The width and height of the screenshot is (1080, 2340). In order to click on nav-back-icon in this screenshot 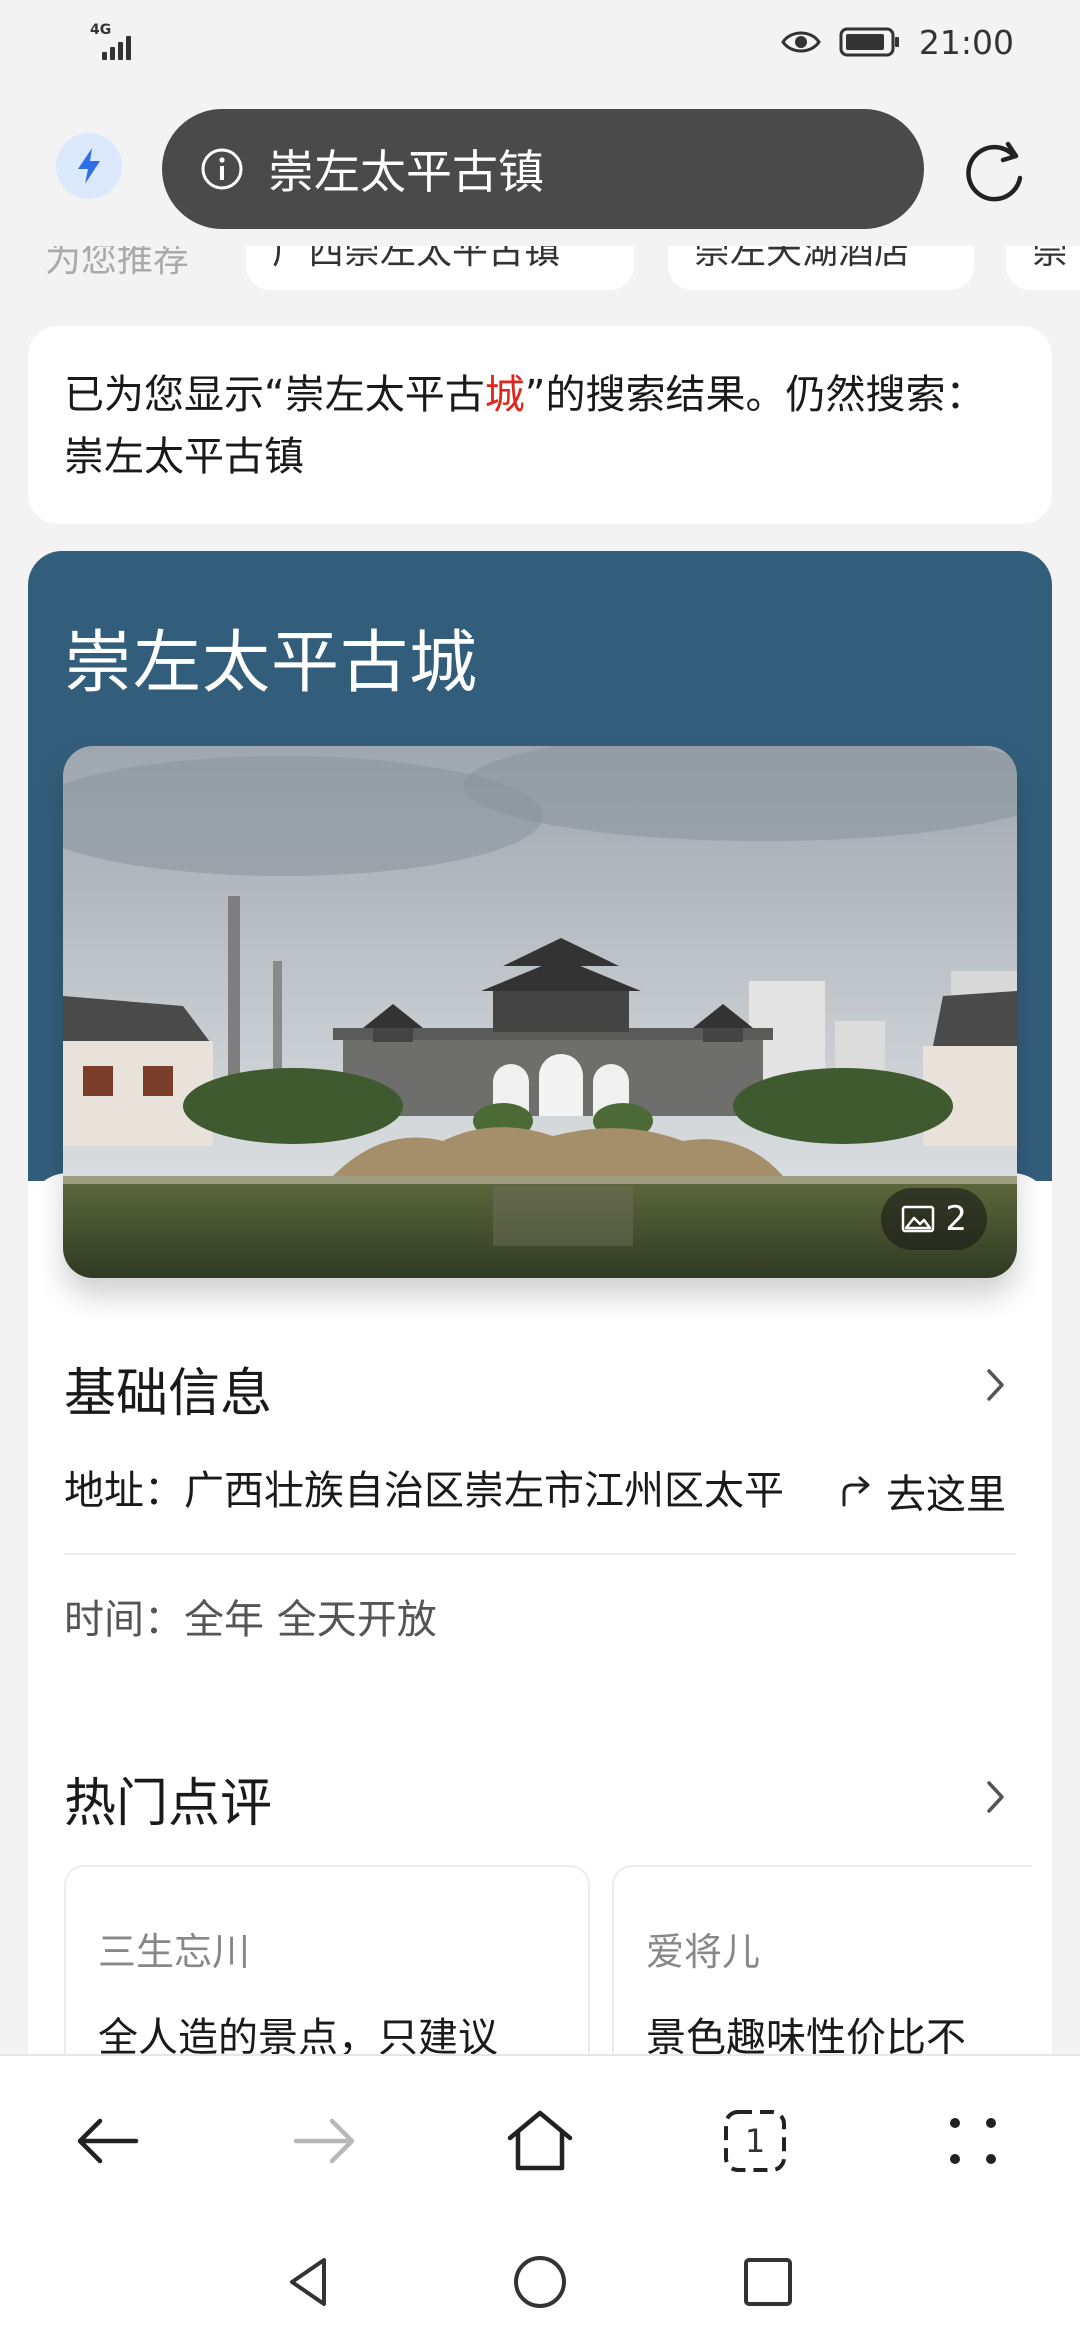, I will do `click(310, 2282)`.